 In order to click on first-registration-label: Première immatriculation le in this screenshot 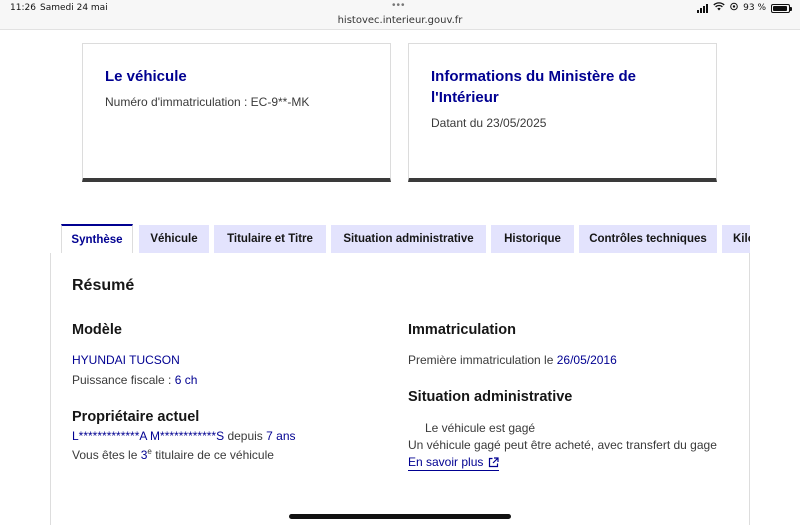, I will do `click(482, 360)`.